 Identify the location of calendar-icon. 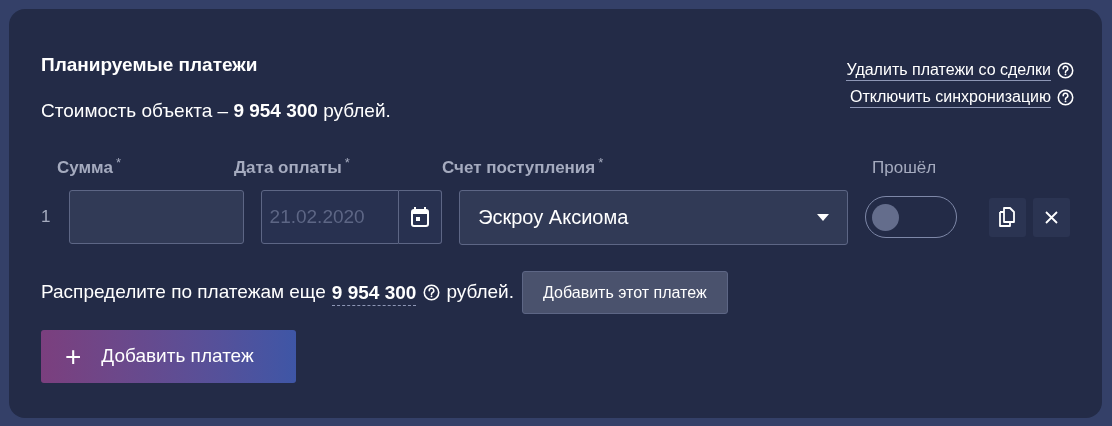
(419, 217).